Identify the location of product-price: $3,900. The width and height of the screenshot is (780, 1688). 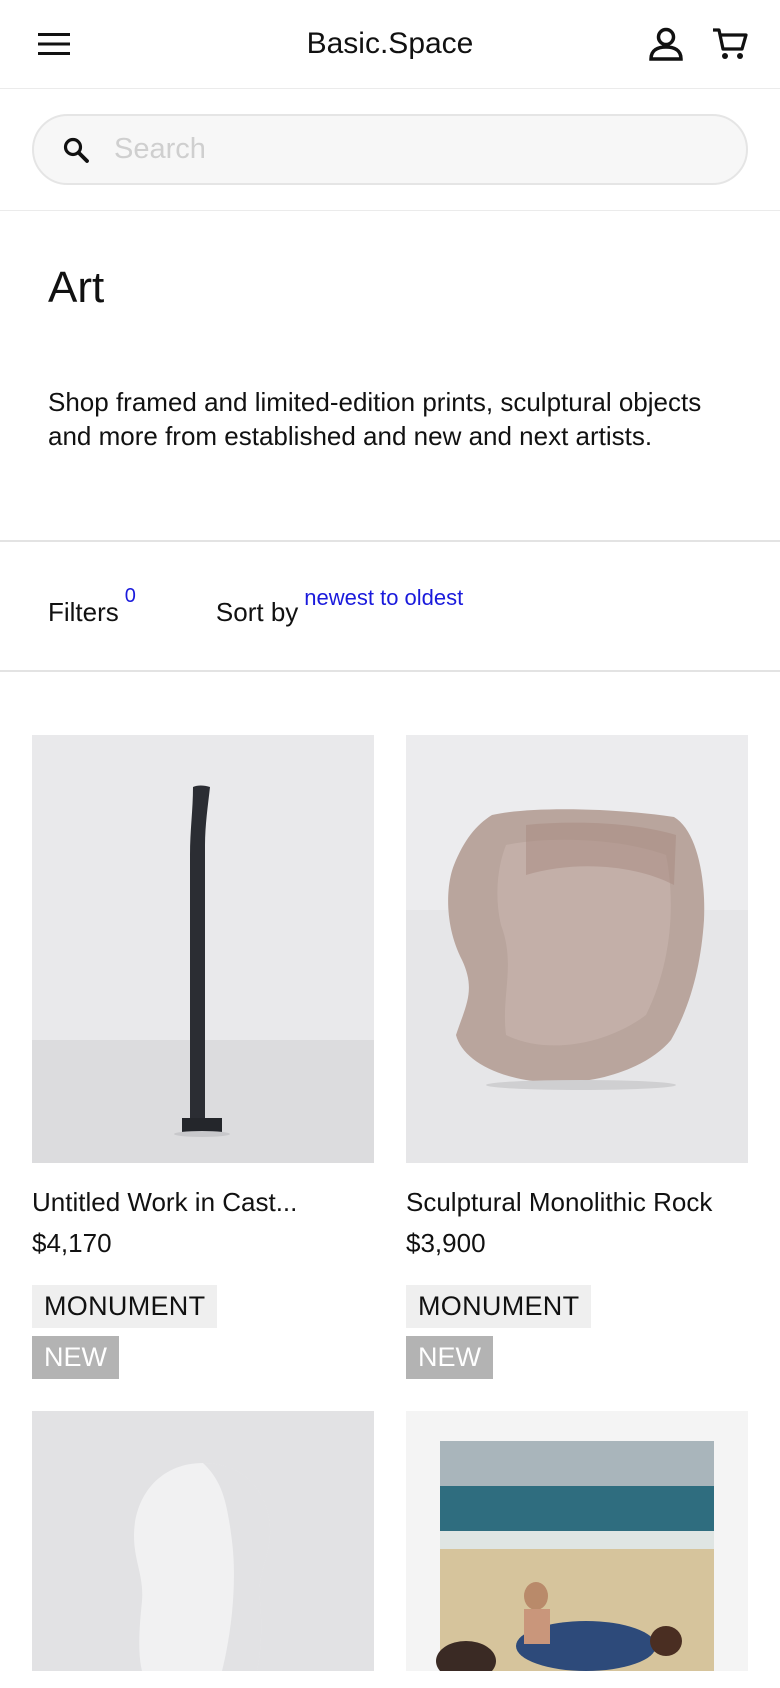
(446, 1243).